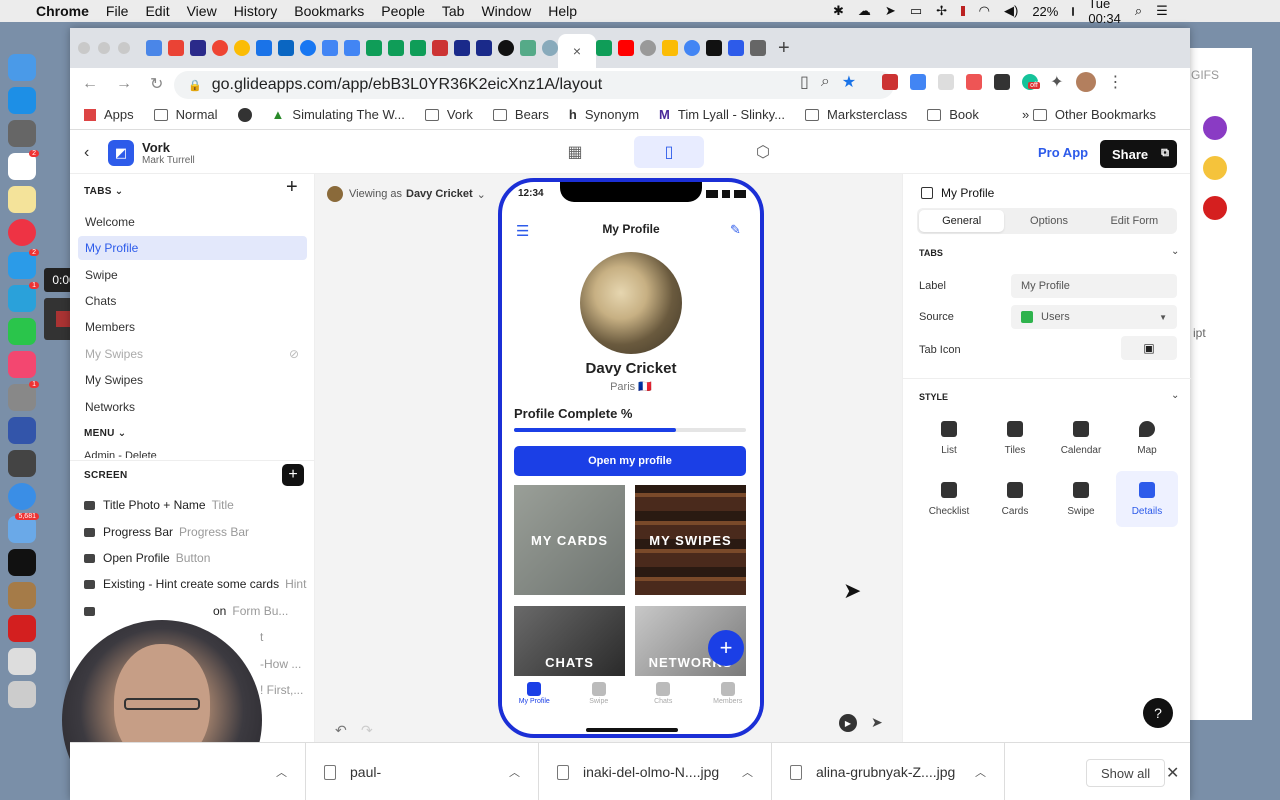 Image resolution: width=1280 pixels, height=800 pixels. I want to click on play-preview-button: ▶, so click(848, 723).